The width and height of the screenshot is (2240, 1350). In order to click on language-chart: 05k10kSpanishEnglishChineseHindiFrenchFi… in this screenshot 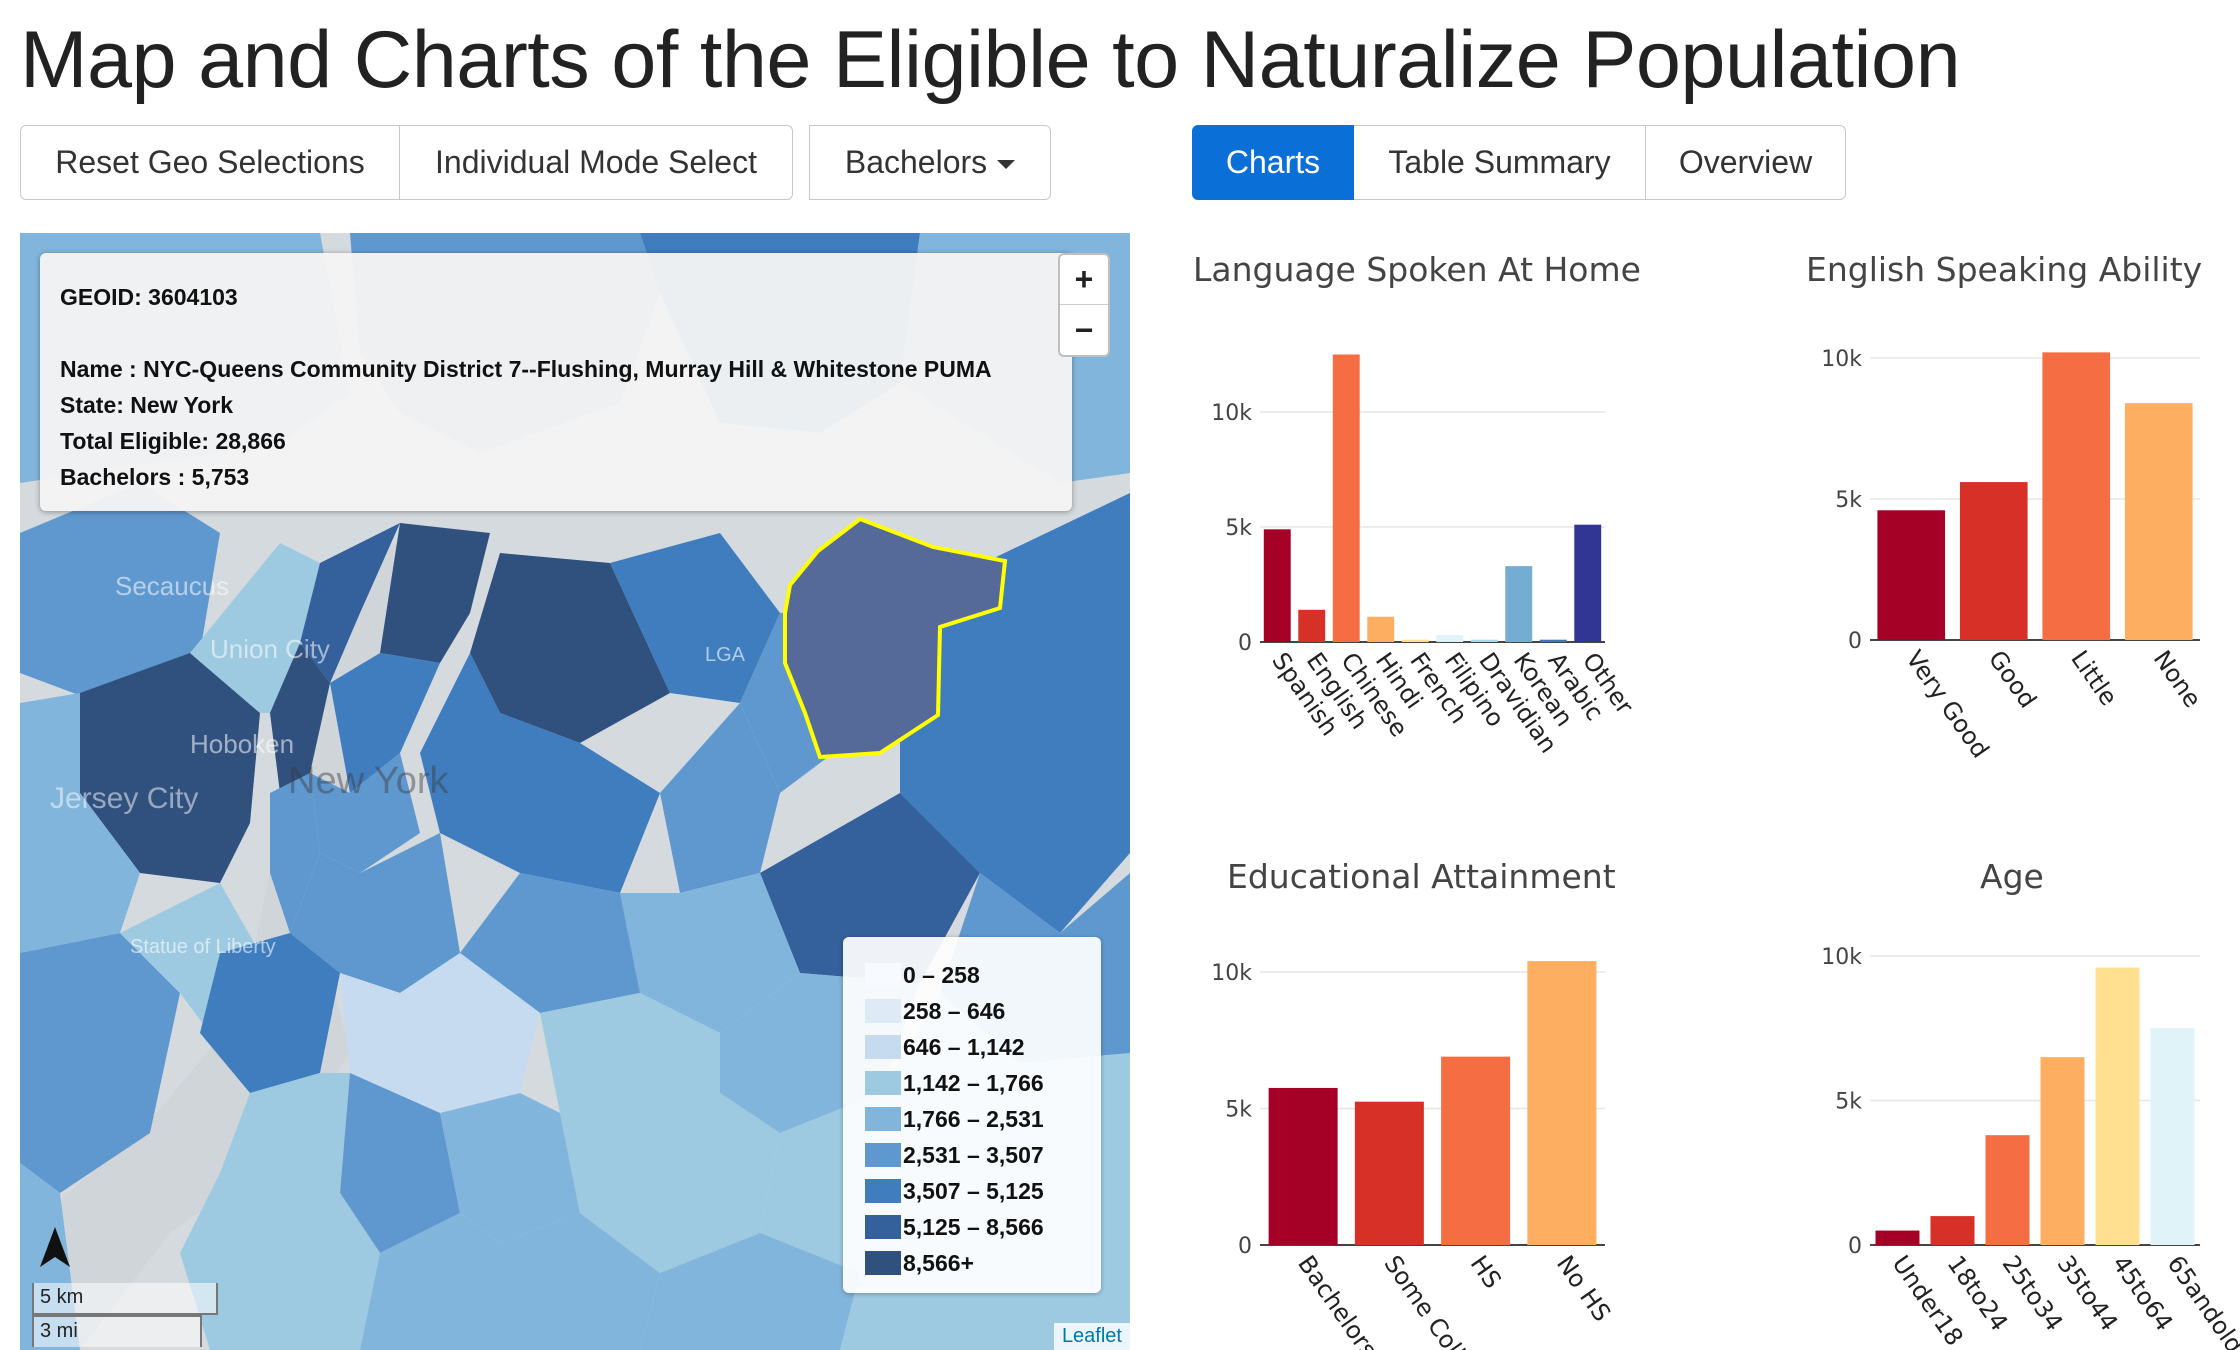, I will do `click(1425, 556)`.